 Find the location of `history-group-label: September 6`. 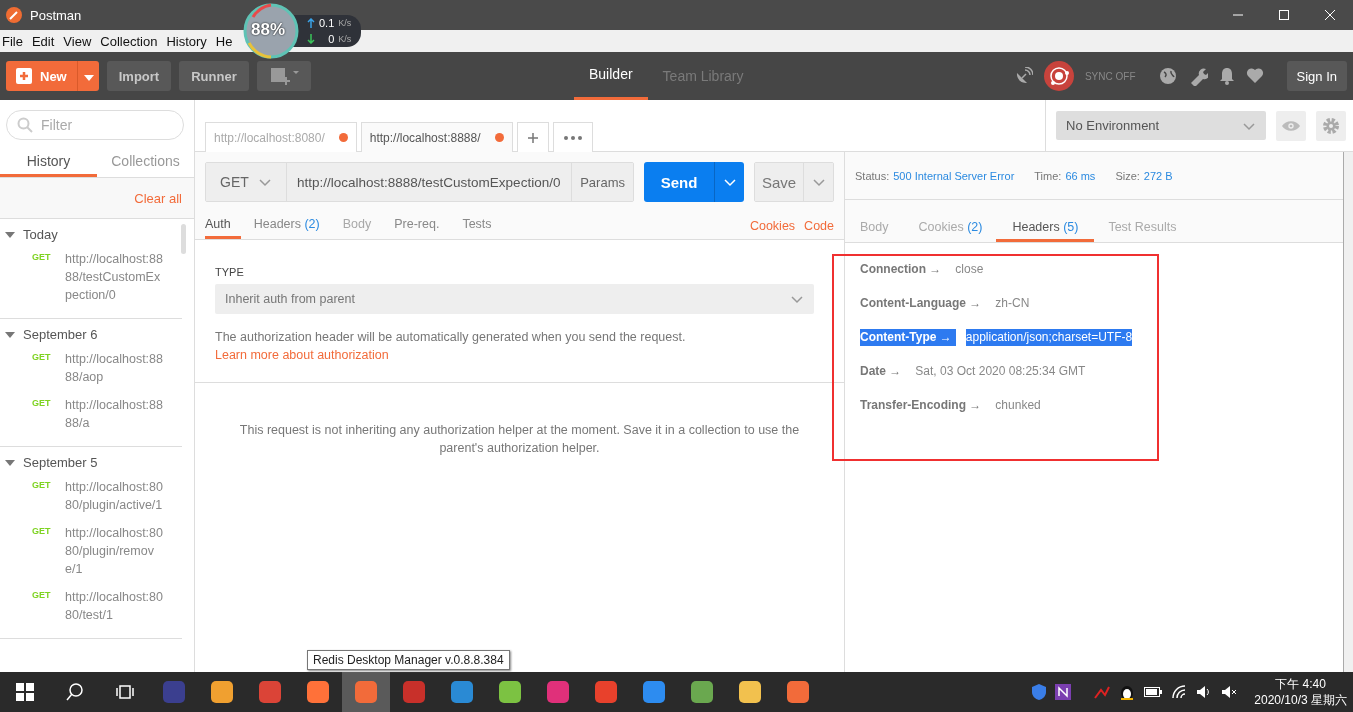

history-group-label: September 6 is located at coordinates (60, 334).